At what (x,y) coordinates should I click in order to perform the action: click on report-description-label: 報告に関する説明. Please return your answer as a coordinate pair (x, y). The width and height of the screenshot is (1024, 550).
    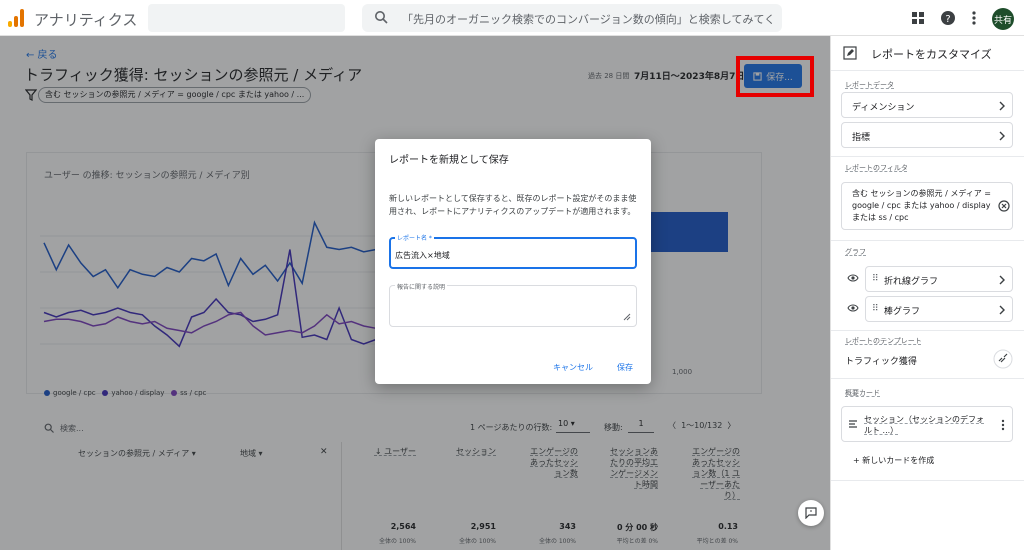
    Looking at the image, I should click on (421, 286).